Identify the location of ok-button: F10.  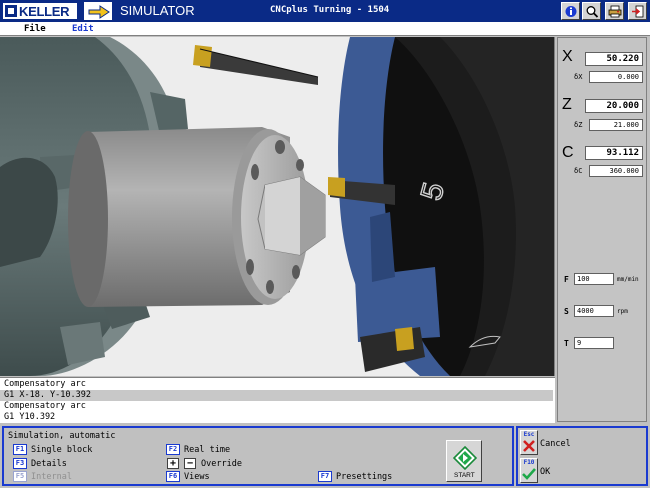
(529, 470).